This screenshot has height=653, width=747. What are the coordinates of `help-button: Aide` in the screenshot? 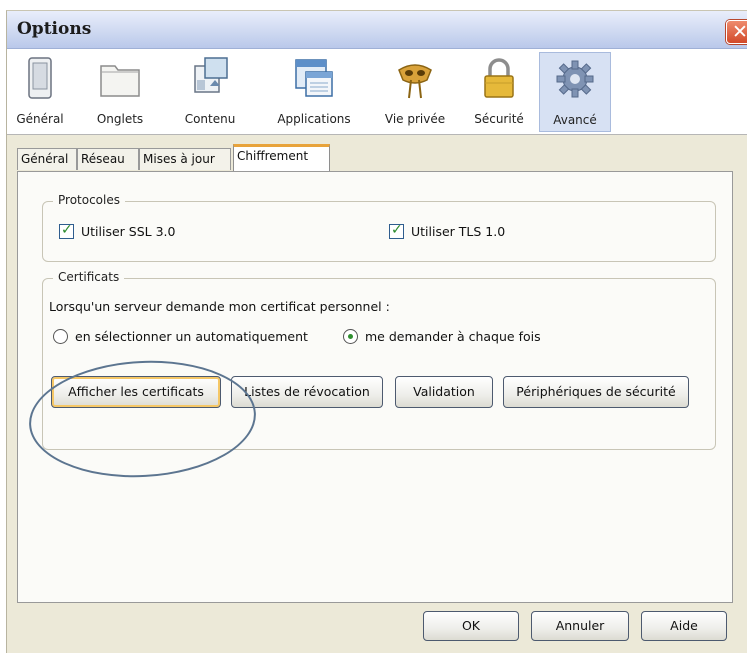 It's located at (684, 626).